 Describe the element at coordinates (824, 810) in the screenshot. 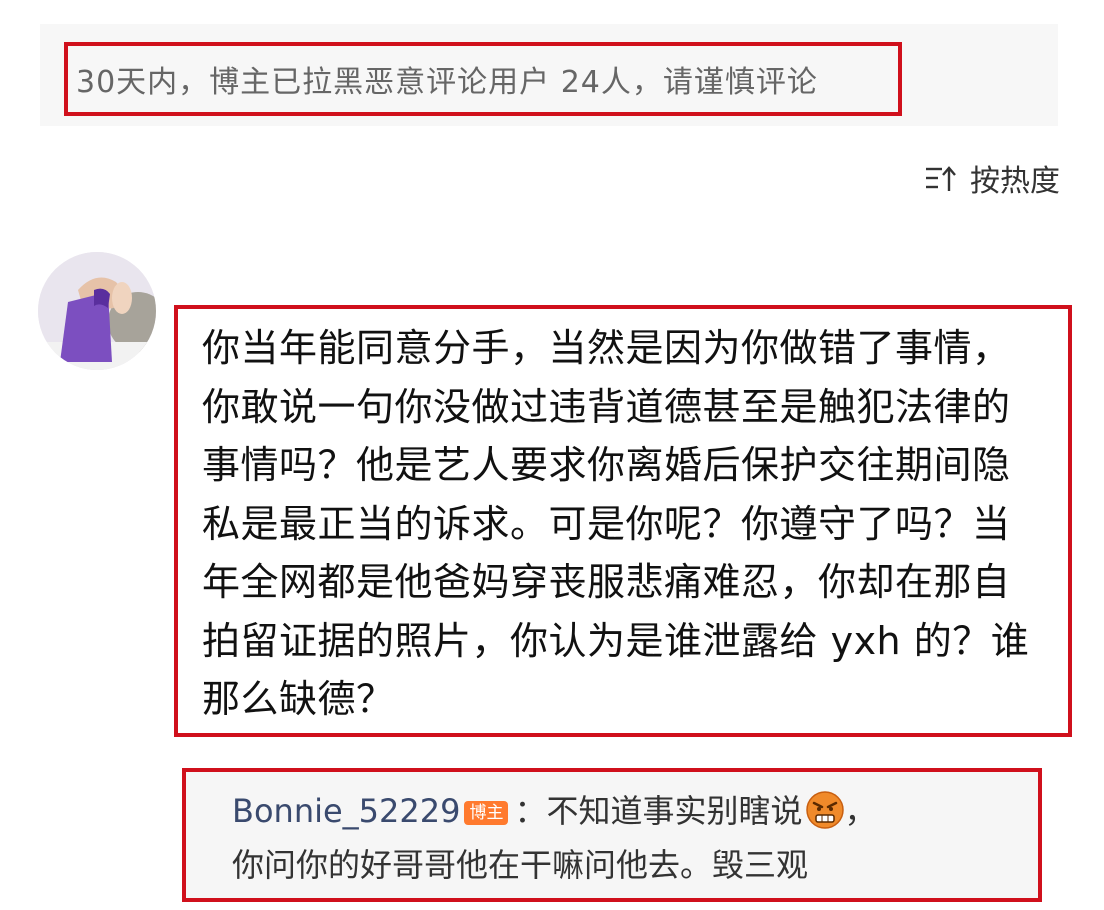

I see `angry-face-emoji` at that location.